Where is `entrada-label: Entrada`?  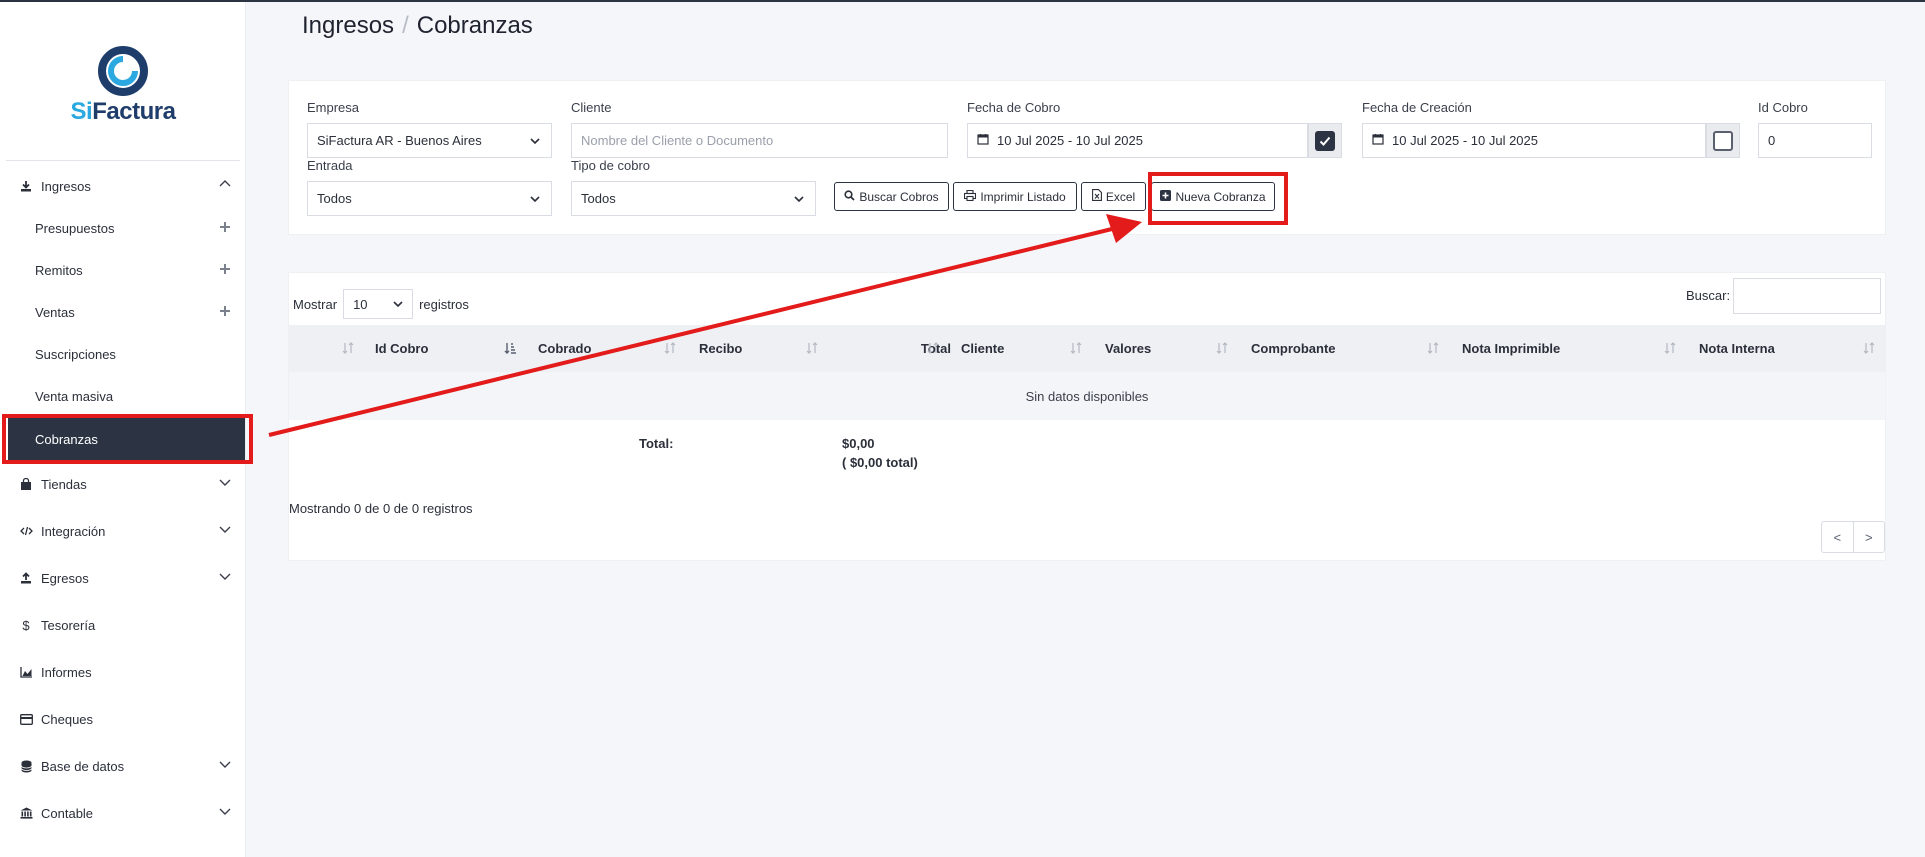
entrada-label: Entrada is located at coordinates (330, 165).